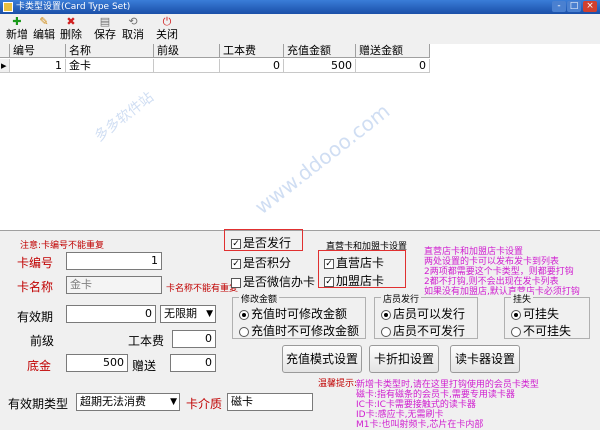 The width and height of the screenshot is (600, 430). I want to click on cell-fee: 0, so click(252, 66).